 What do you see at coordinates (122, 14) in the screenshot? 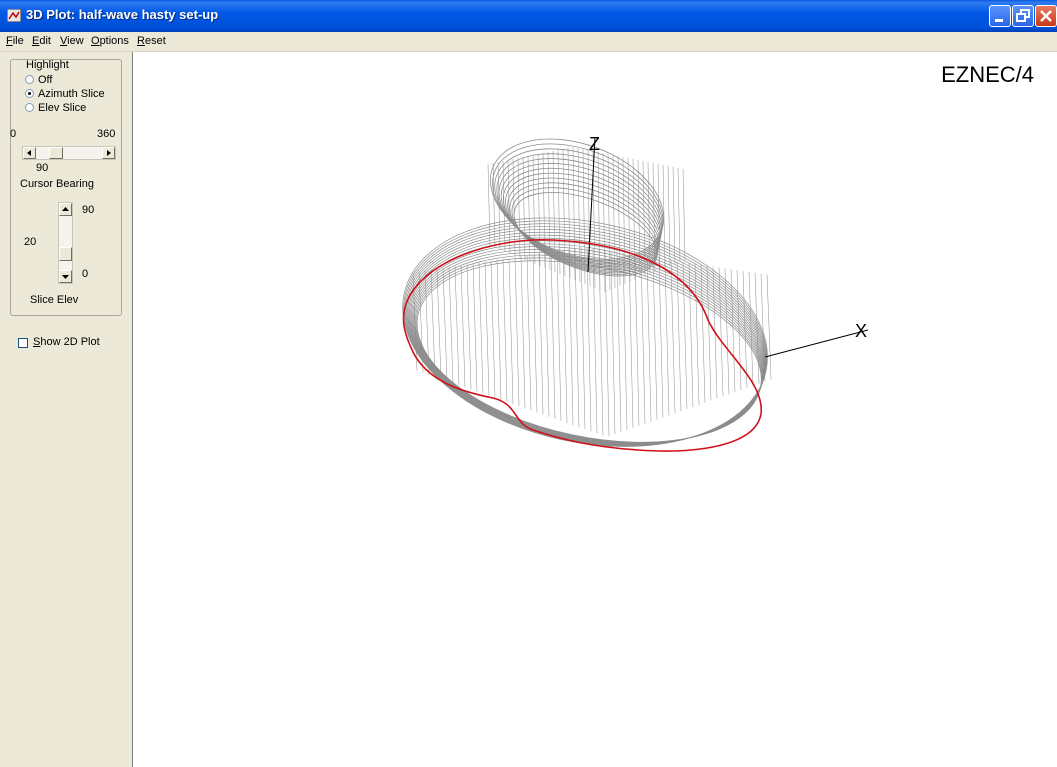
I see `window-title: 3D Plot: half-wave hasty set-up` at bounding box center [122, 14].